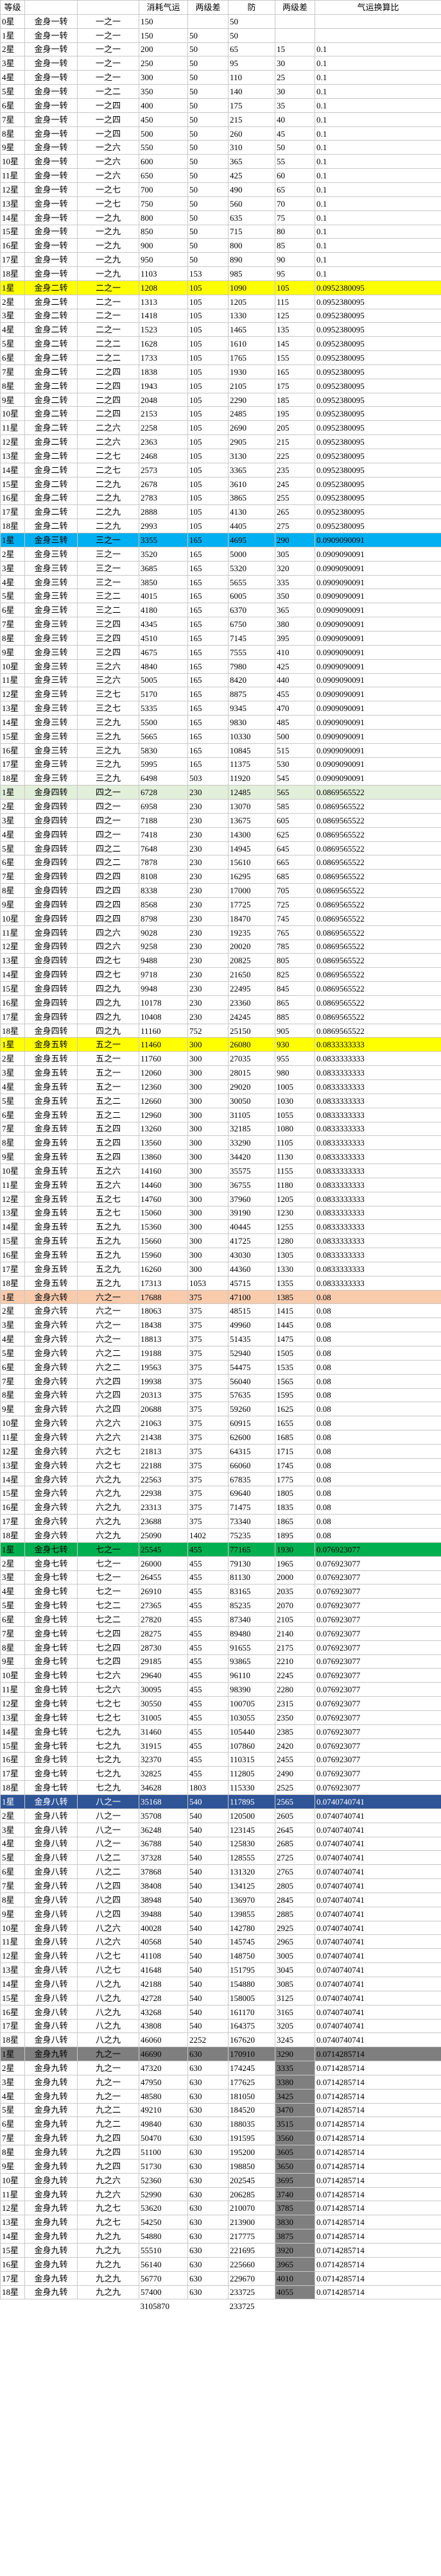 This screenshot has width=441, height=2576. What do you see at coordinates (108, 2194) in the screenshot?
I see `table-cell: 九之六` at bounding box center [108, 2194].